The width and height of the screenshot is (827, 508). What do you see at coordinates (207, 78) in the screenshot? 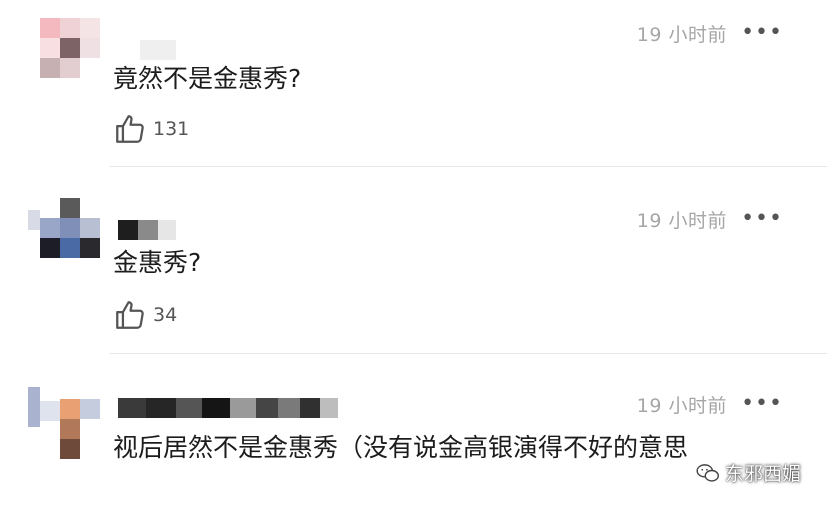
I see `comment-text: 竟然不是金惠秀?` at bounding box center [207, 78].